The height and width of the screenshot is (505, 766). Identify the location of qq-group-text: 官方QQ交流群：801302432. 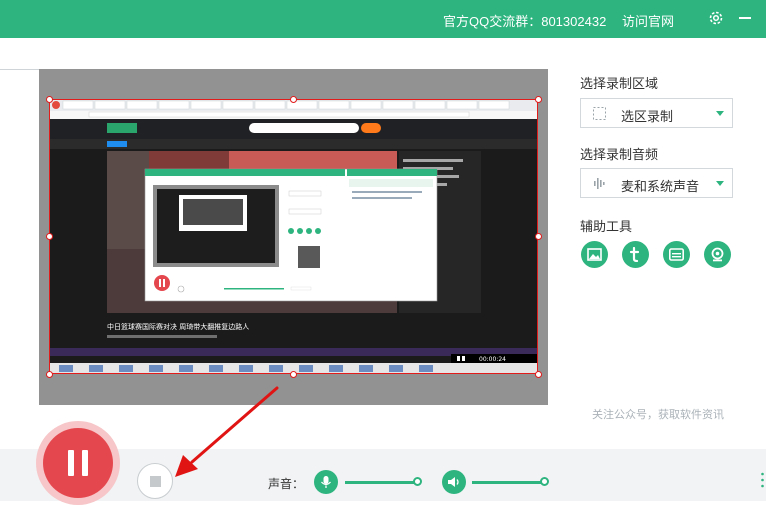
(525, 21).